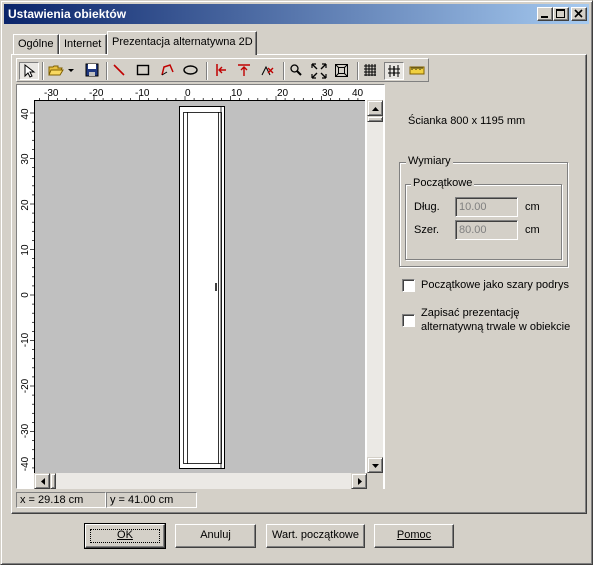  I want to click on tab-join, so click(181, 55).